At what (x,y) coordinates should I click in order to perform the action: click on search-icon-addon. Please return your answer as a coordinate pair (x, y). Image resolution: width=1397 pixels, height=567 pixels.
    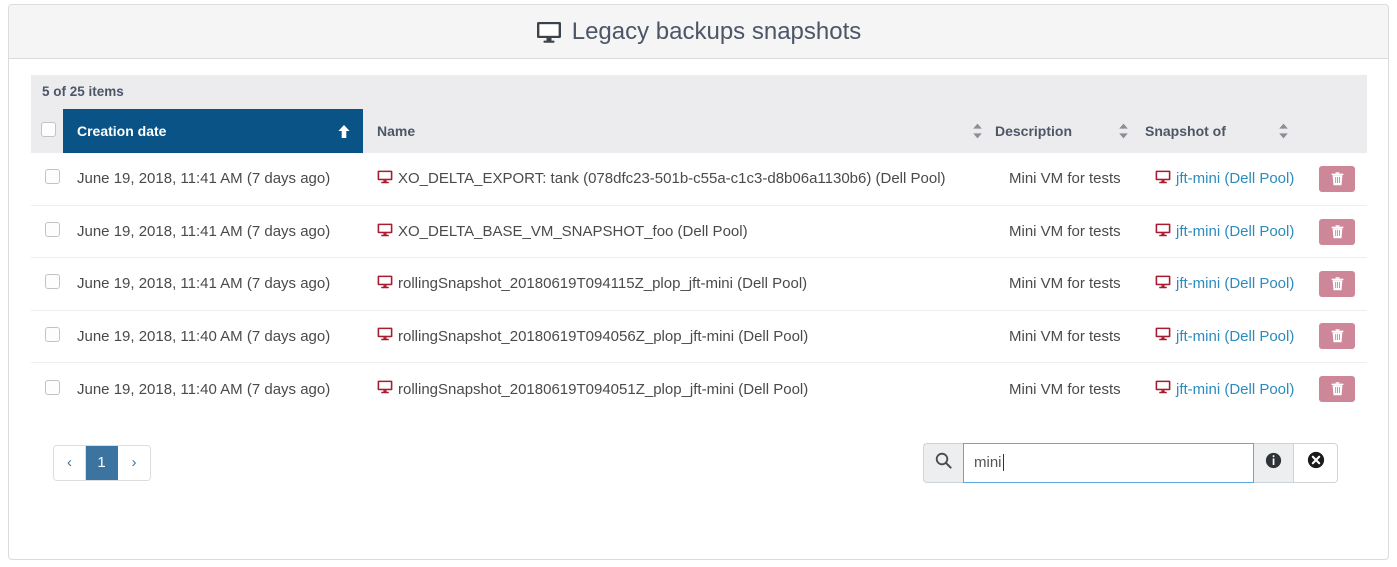
    Looking at the image, I should click on (943, 462).